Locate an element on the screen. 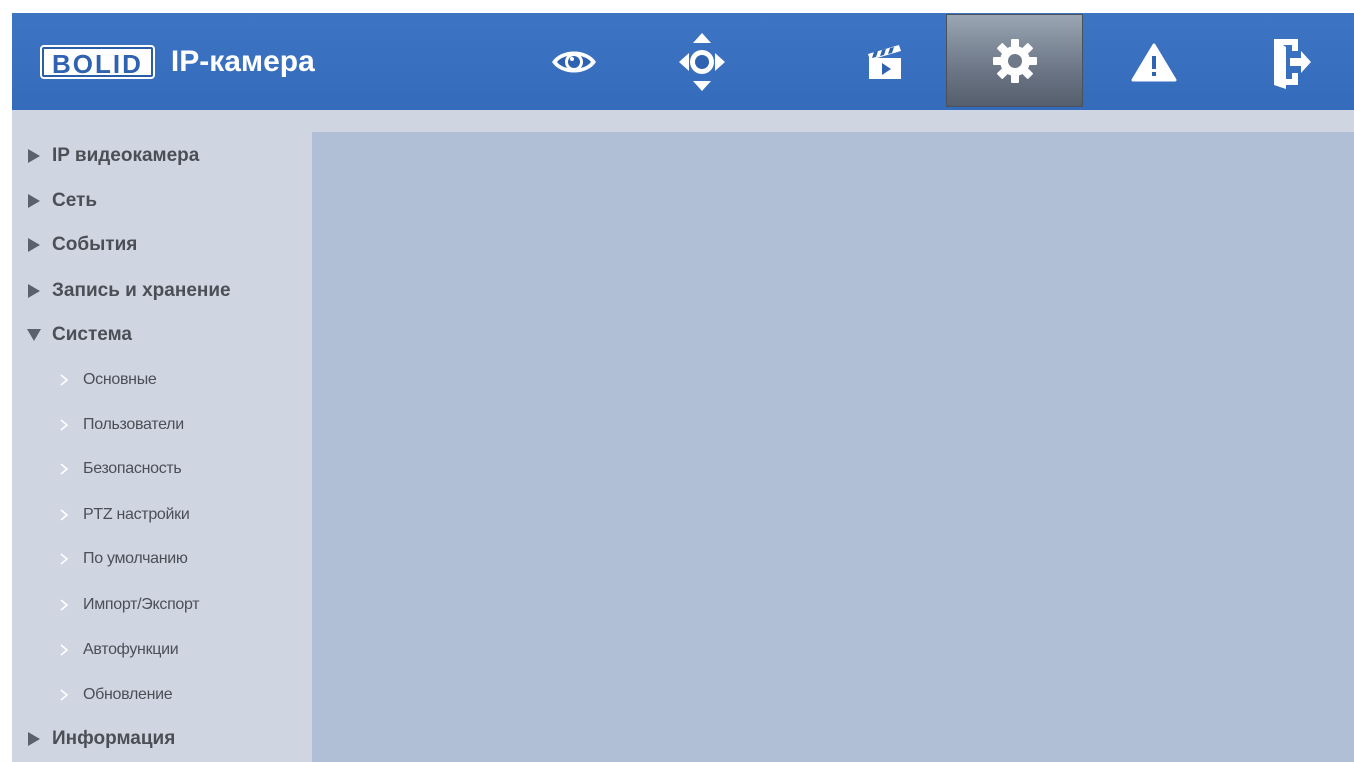 The height and width of the screenshot is (762, 1354). sidebar-item-label: Запись и хранение is located at coordinates (141, 290).